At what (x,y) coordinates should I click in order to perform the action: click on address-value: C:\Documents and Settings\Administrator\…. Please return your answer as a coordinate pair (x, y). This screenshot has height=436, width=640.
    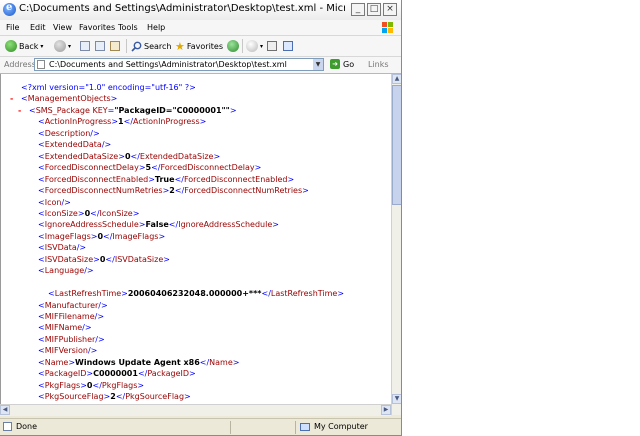
    Looking at the image, I should click on (168, 64).